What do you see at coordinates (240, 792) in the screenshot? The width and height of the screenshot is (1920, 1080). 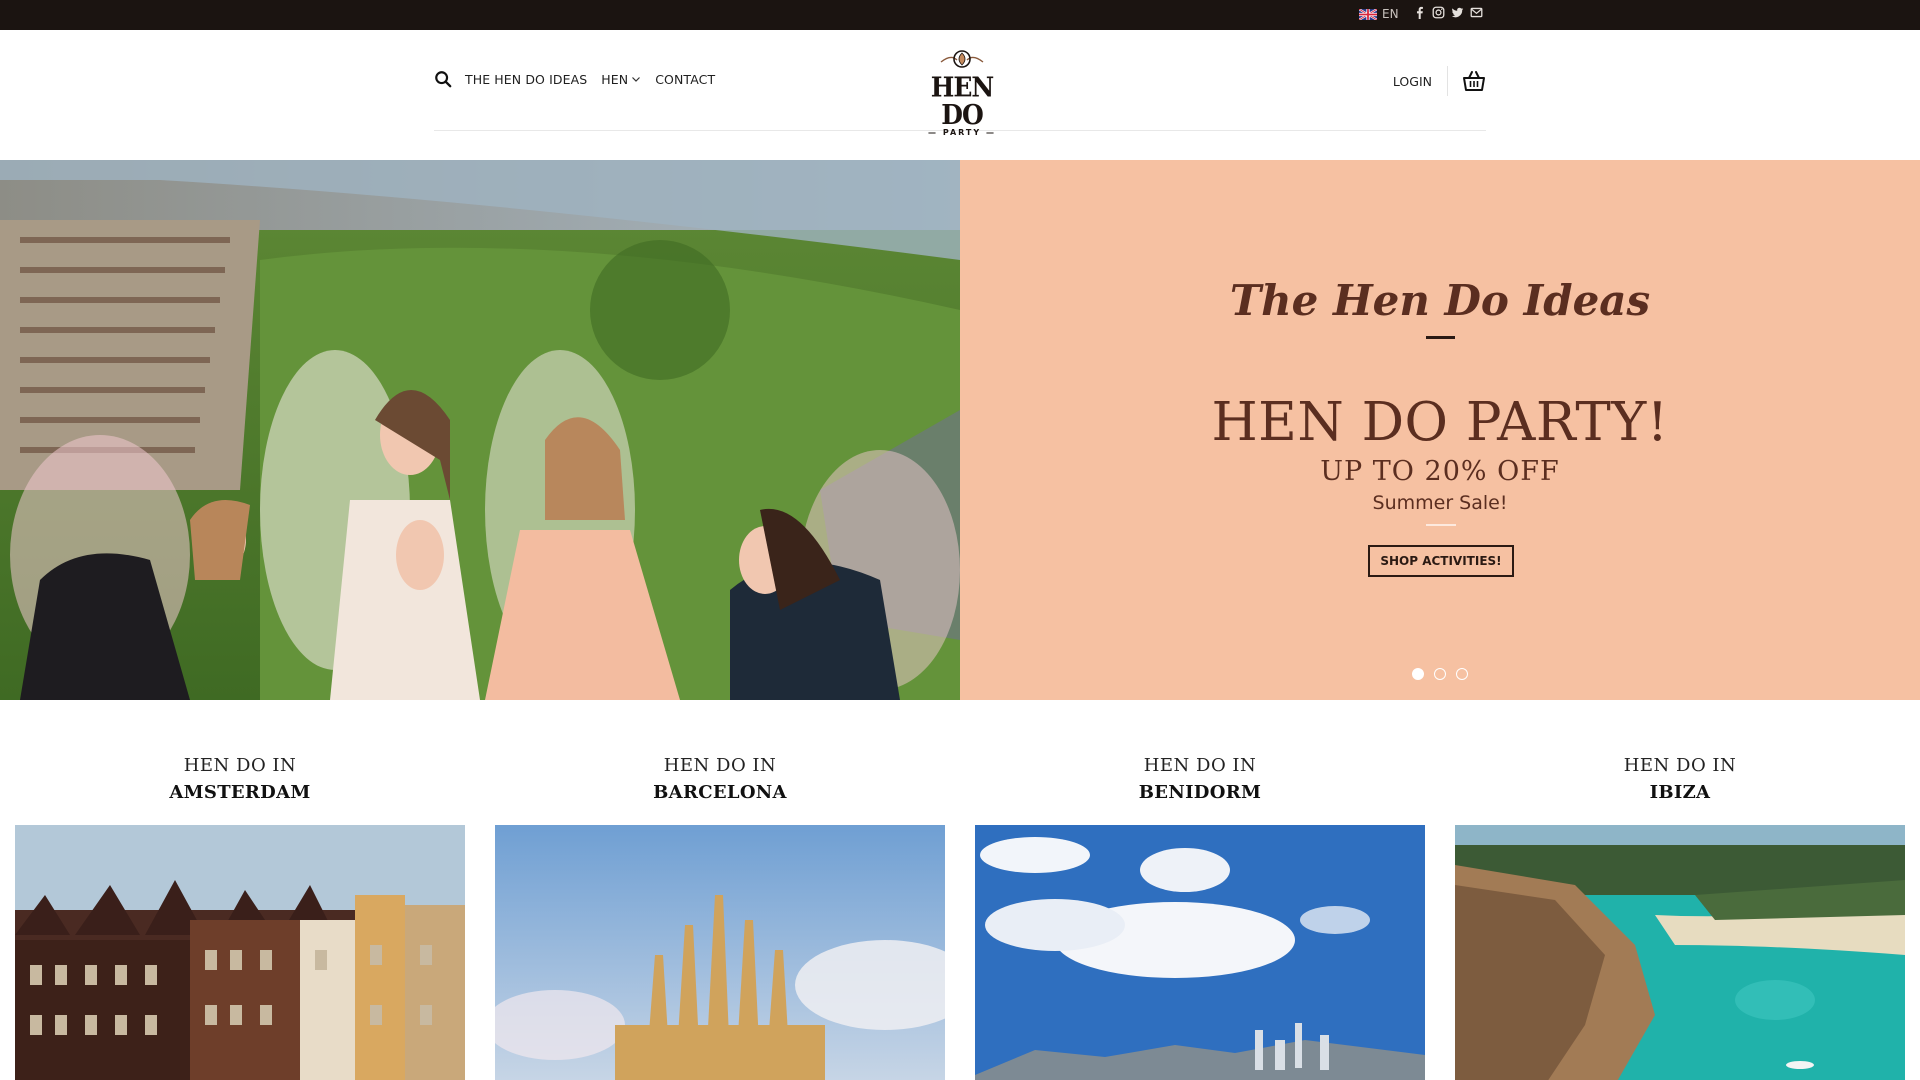 I see `destination-city: AMSTERDAM` at bounding box center [240, 792].